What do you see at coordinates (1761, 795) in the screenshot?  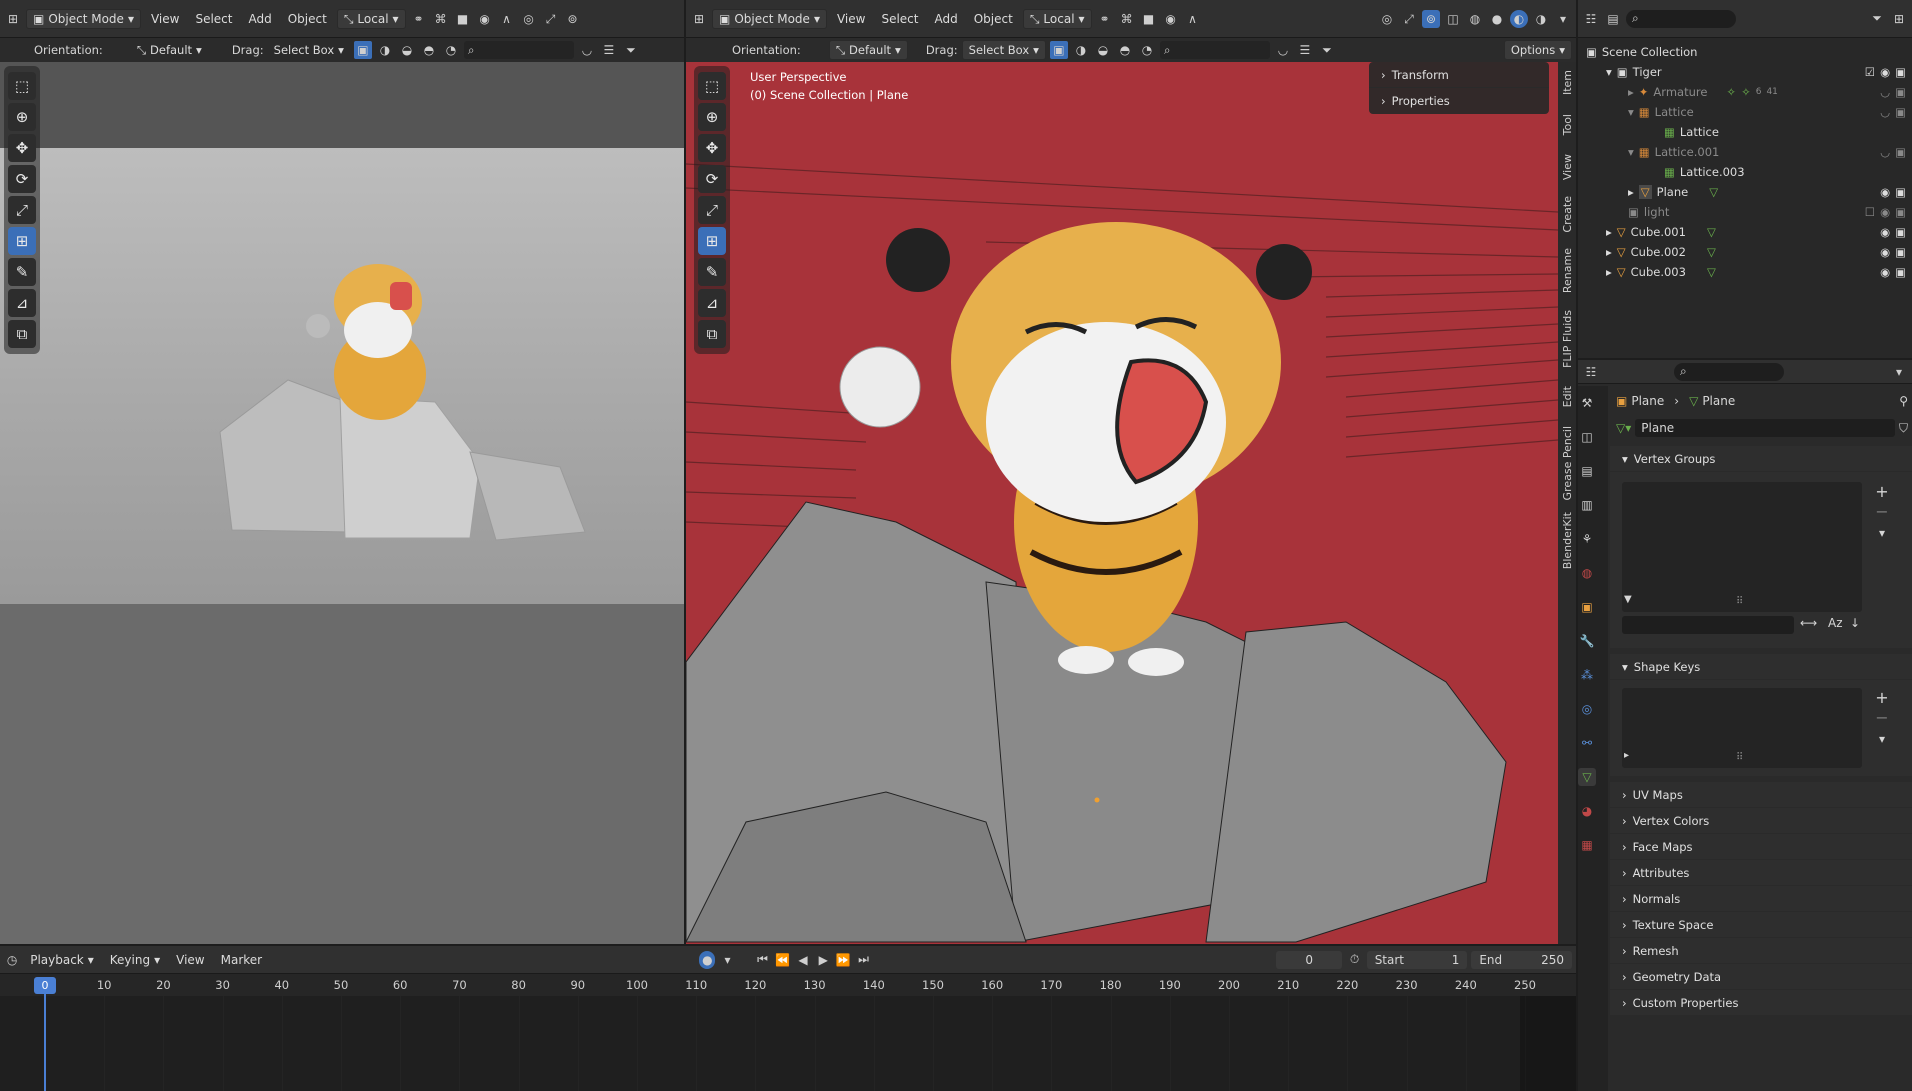 I see `uv-maps-panel: › UV Maps` at bounding box center [1761, 795].